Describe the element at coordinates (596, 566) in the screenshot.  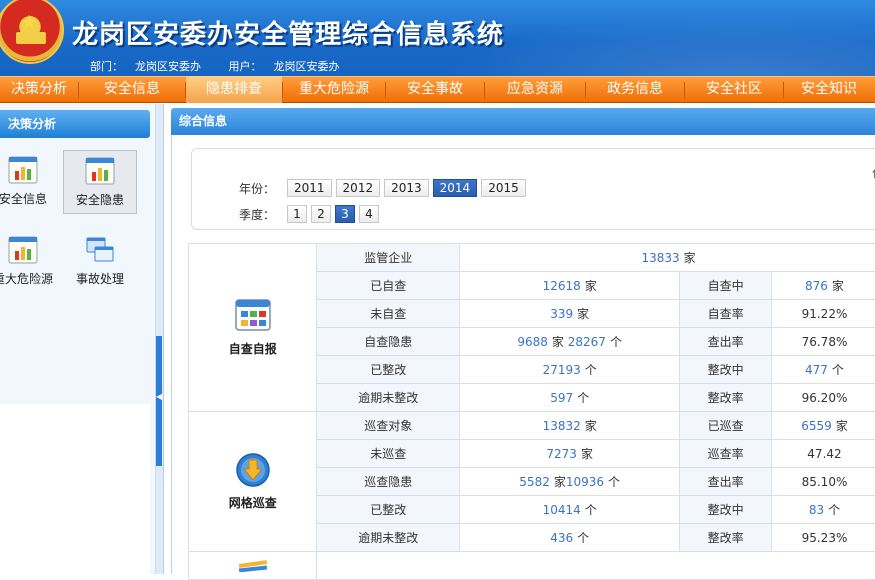
I see `row-blank` at that location.